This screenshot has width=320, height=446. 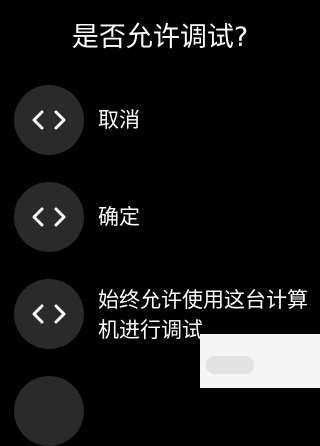 What do you see at coordinates (164, 217) in the screenshot?
I see `option-confirm: 确定` at bounding box center [164, 217].